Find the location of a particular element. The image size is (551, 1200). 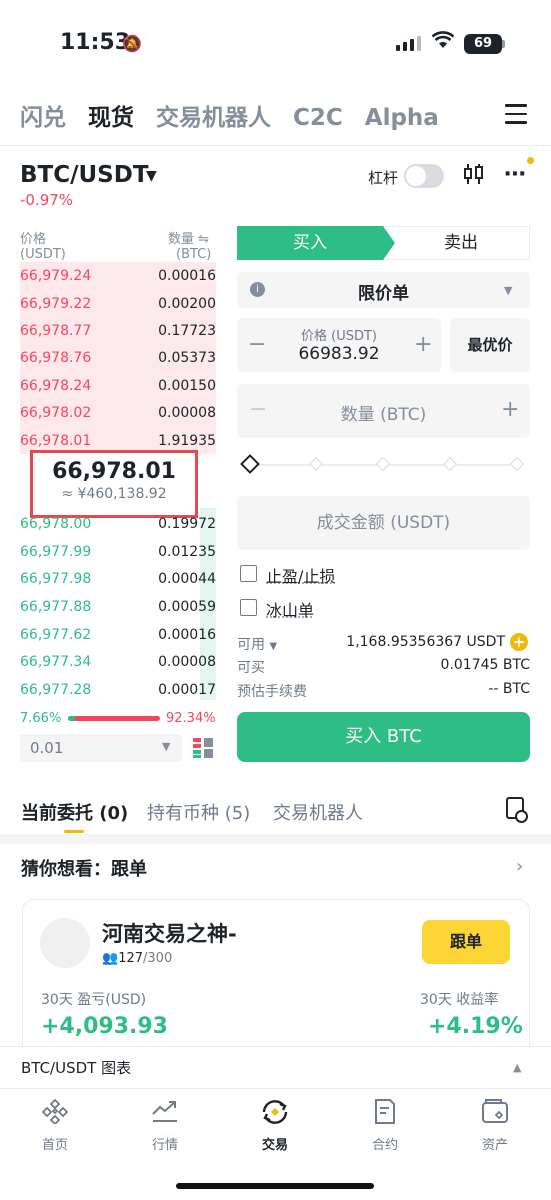

pair-selector: BTC/USDT is located at coordinates (84, 175).